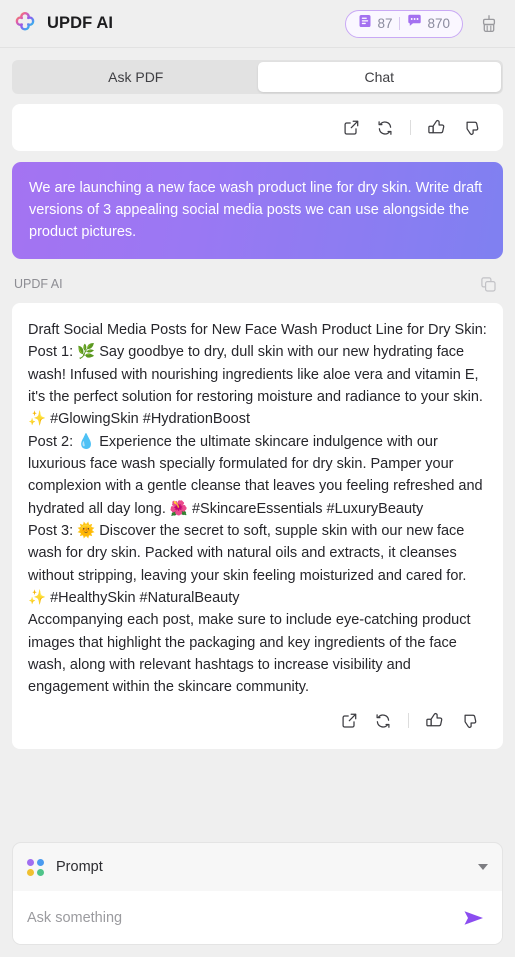  What do you see at coordinates (35, 867) in the screenshot?
I see `four-dots-prompt-icon` at bounding box center [35, 867].